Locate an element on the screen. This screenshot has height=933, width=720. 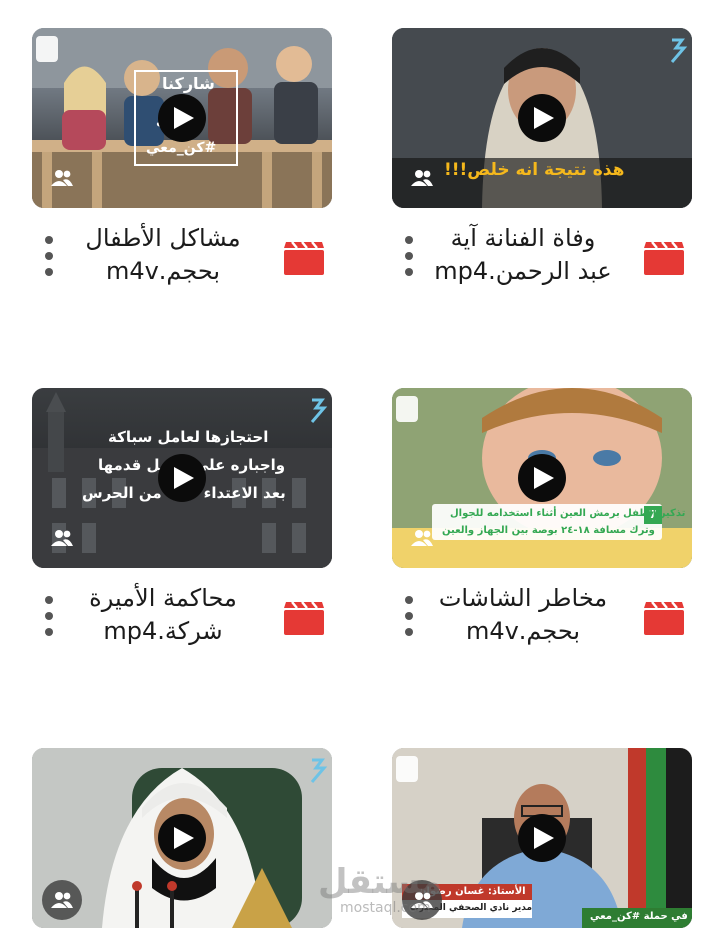
video-meta: مشاكل الأطفال بحجم.m4v is located at coordinates (182, 262).